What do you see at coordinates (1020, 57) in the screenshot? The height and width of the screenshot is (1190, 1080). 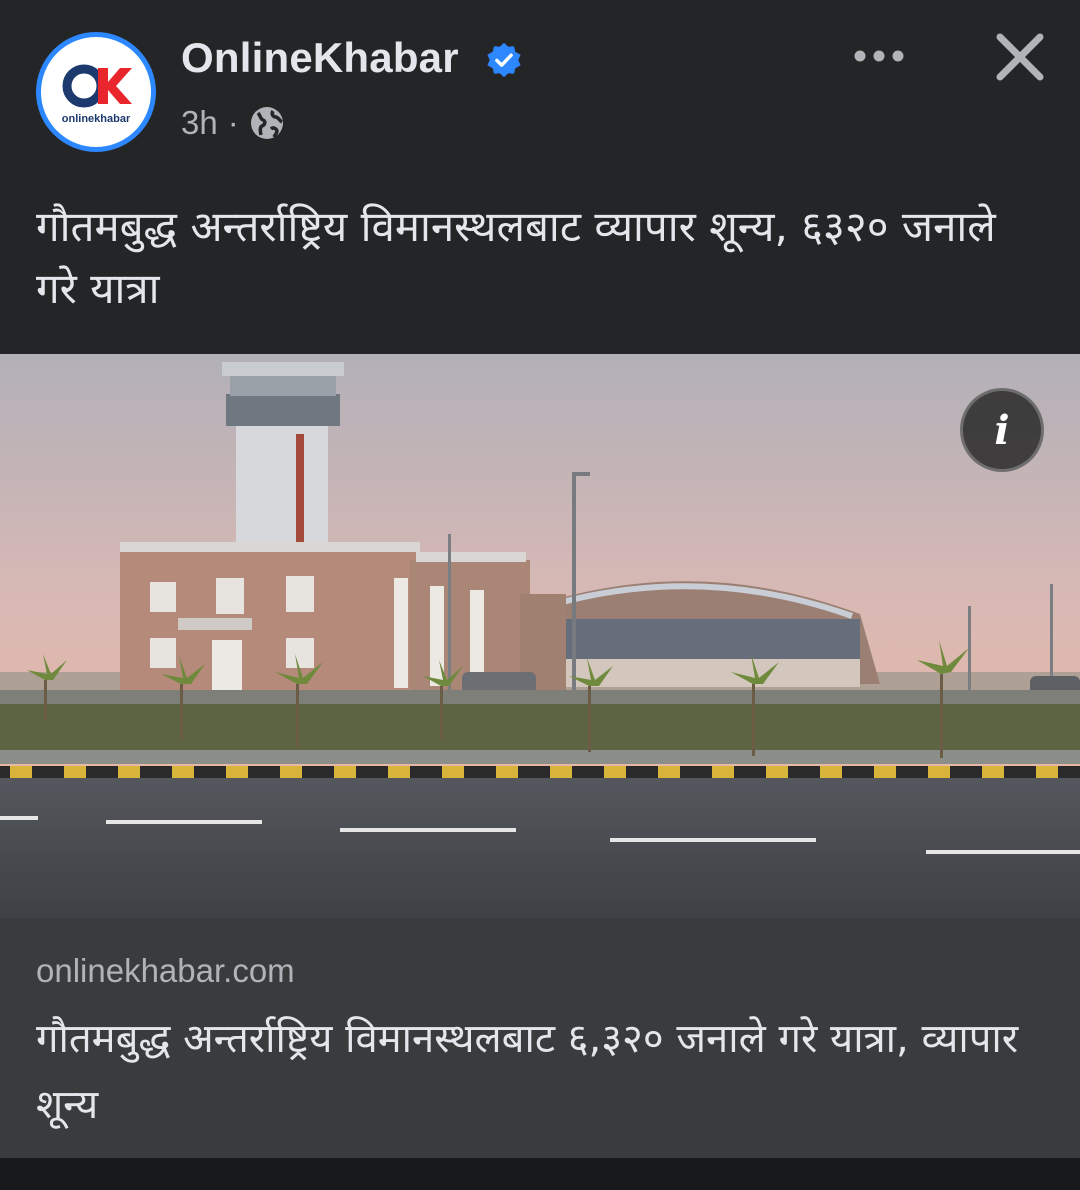 I see `close-icon` at bounding box center [1020, 57].